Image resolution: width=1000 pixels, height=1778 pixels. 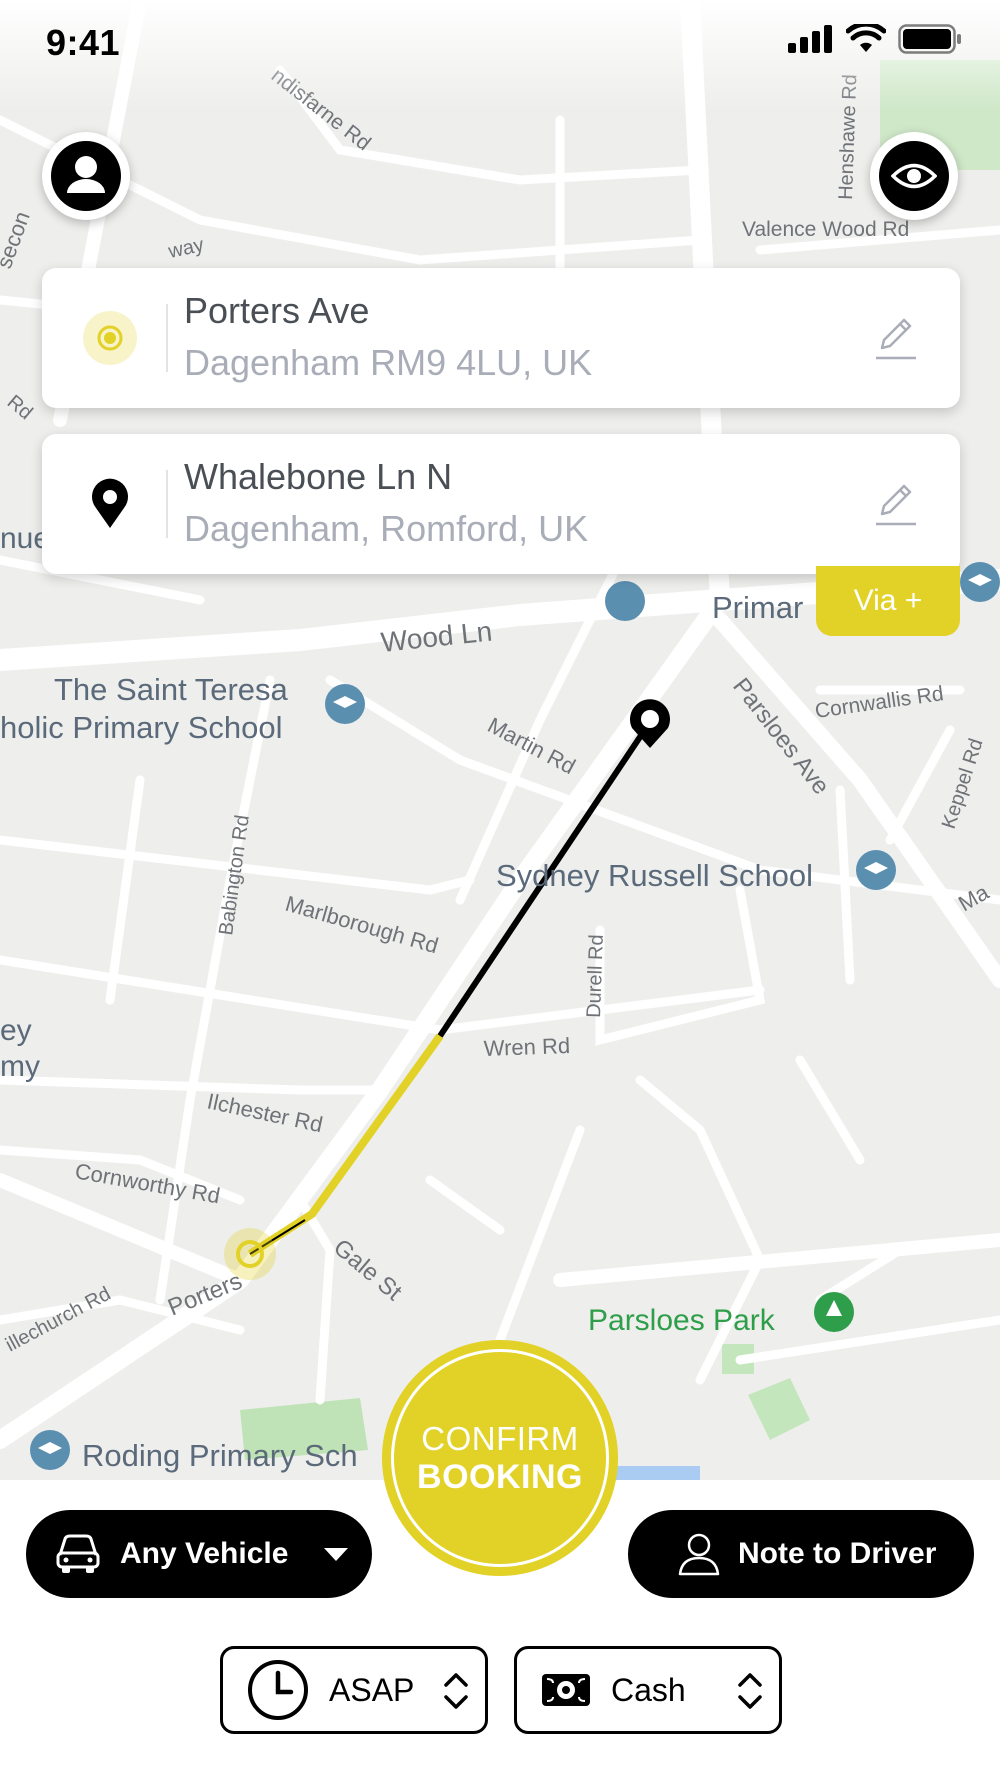 I want to click on map-label: holic Primary School, so click(x=141, y=727).